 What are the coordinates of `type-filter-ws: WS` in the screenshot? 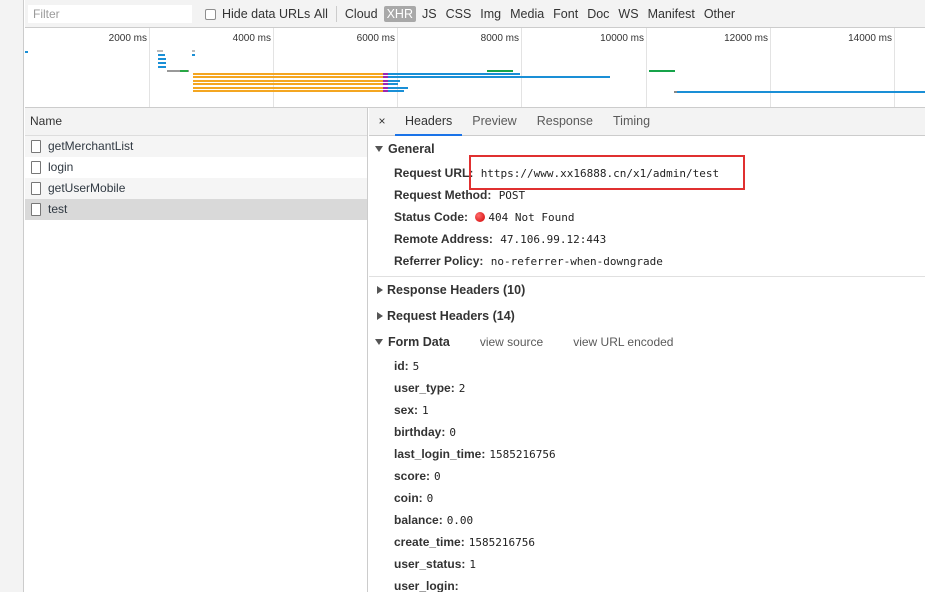 It's located at (628, 14).